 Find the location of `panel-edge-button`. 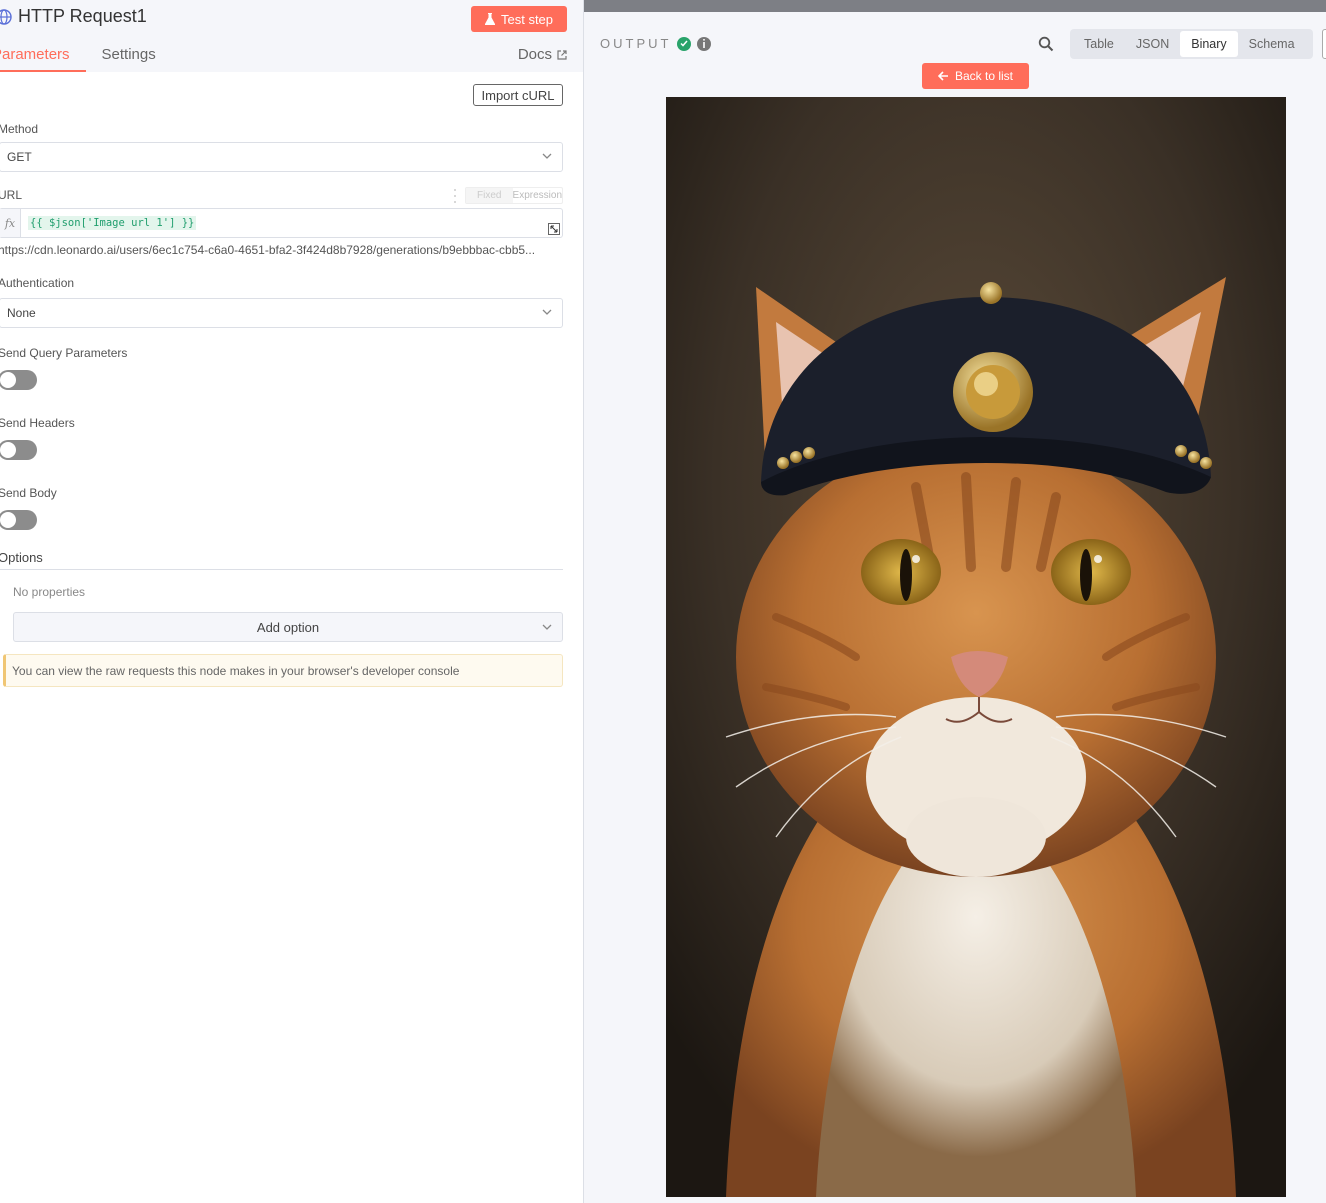

panel-edge-button is located at coordinates (1324, 44).